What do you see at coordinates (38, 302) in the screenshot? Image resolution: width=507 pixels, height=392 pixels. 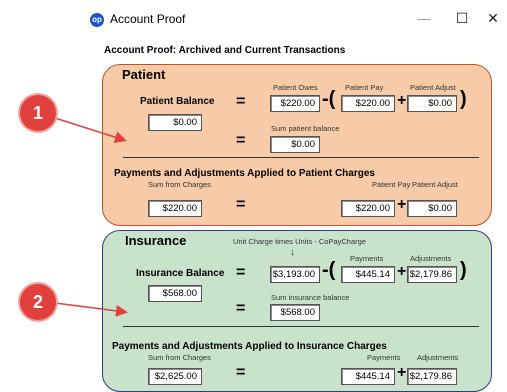 I see `callout-badge-2: 2` at bounding box center [38, 302].